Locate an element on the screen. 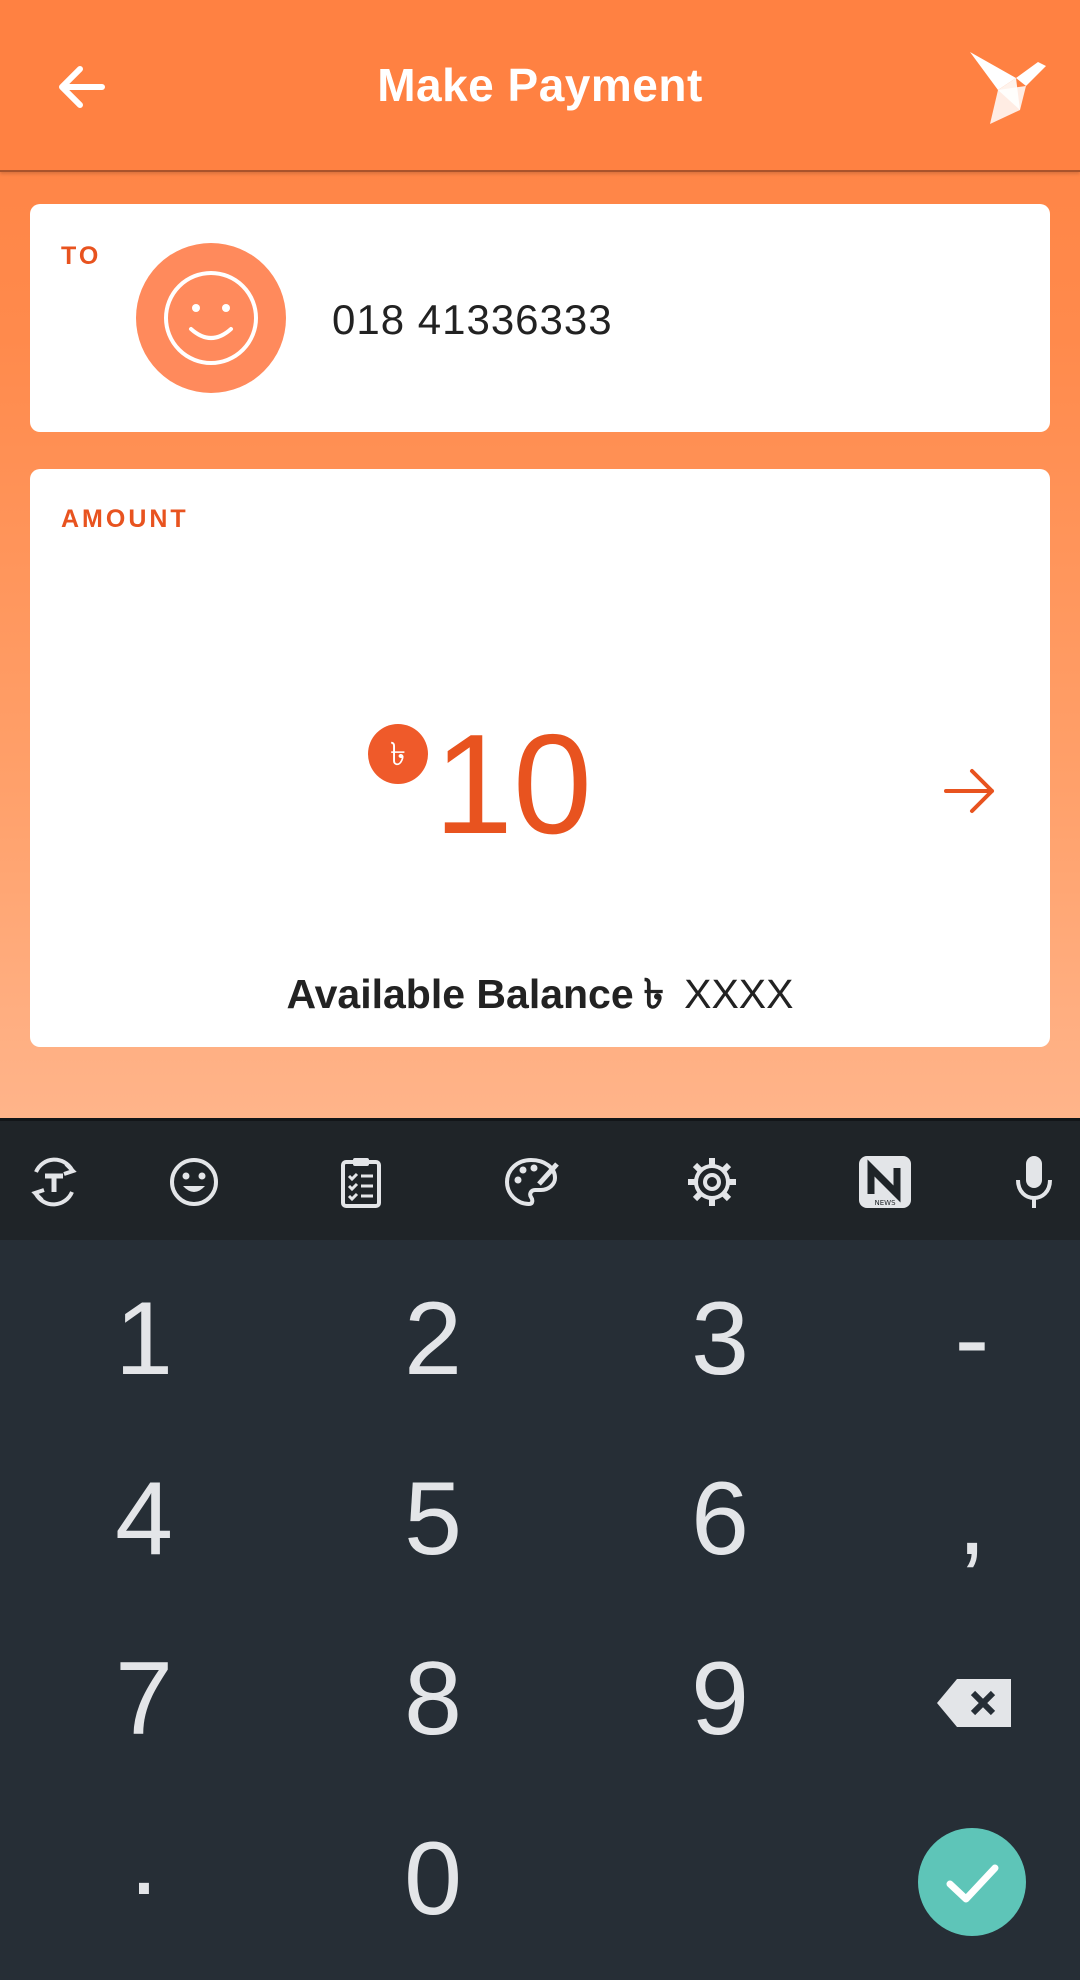 Image resolution: width=1080 pixels, height=1980 pixels. next-arrow-icon is located at coordinates (970, 791).